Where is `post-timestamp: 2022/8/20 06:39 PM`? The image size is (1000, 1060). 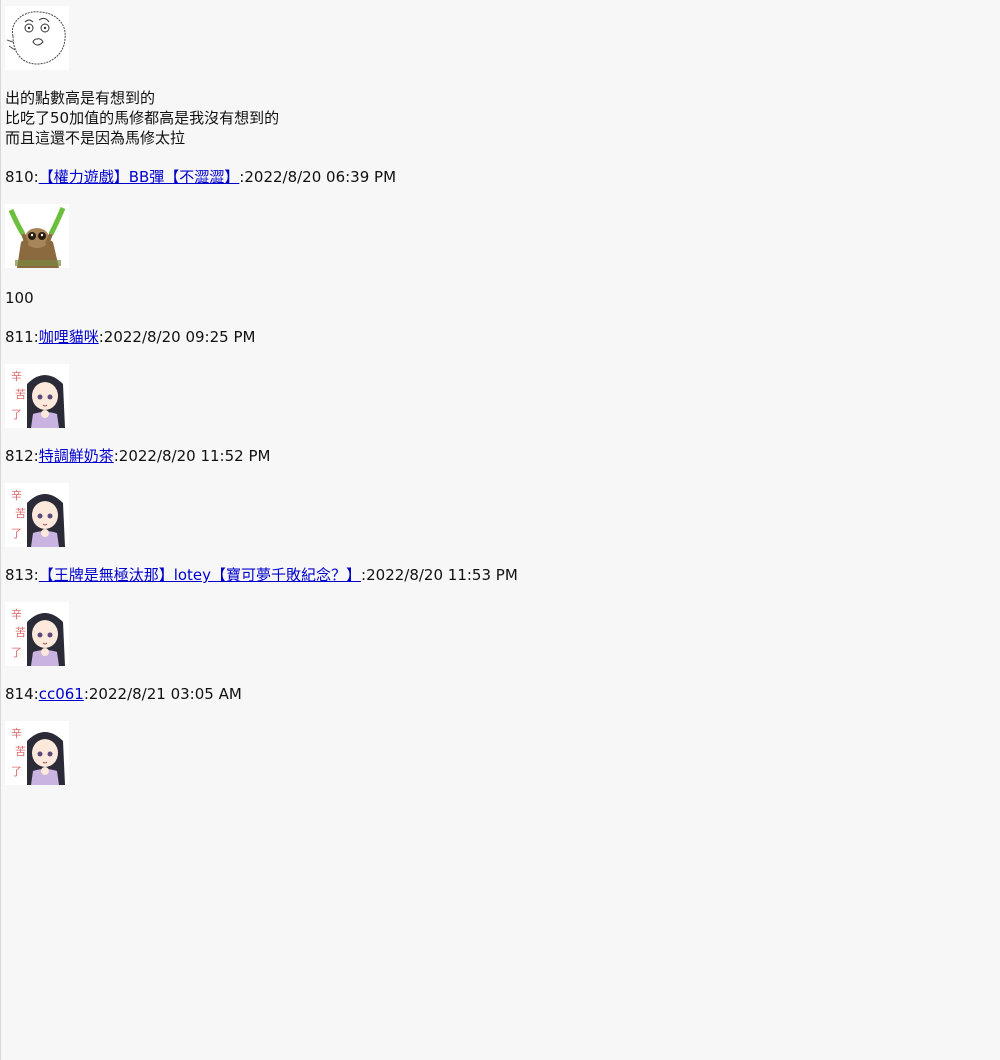
post-timestamp: 2022/8/20 06:39 PM is located at coordinates (320, 177).